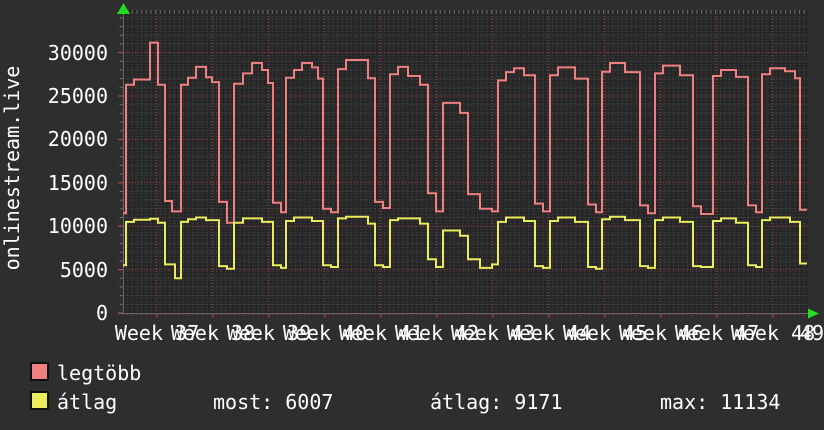 Image resolution: width=824 pixels, height=430 pixels. What do you see at coordinates (273, 402) in the screenshot?
I see `stat-most: most: 6007` at bounding box center [273, 402].